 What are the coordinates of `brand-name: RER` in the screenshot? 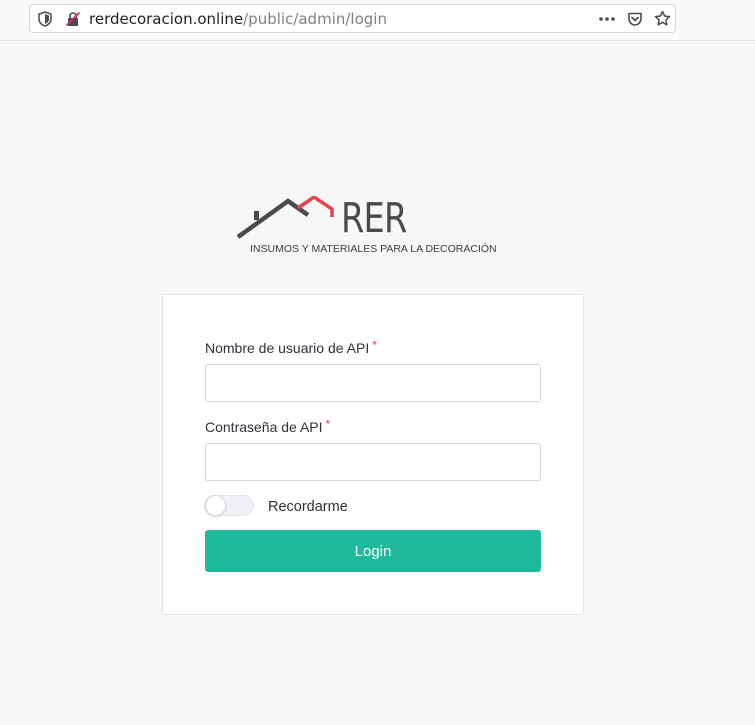 It's located at (374, 218).